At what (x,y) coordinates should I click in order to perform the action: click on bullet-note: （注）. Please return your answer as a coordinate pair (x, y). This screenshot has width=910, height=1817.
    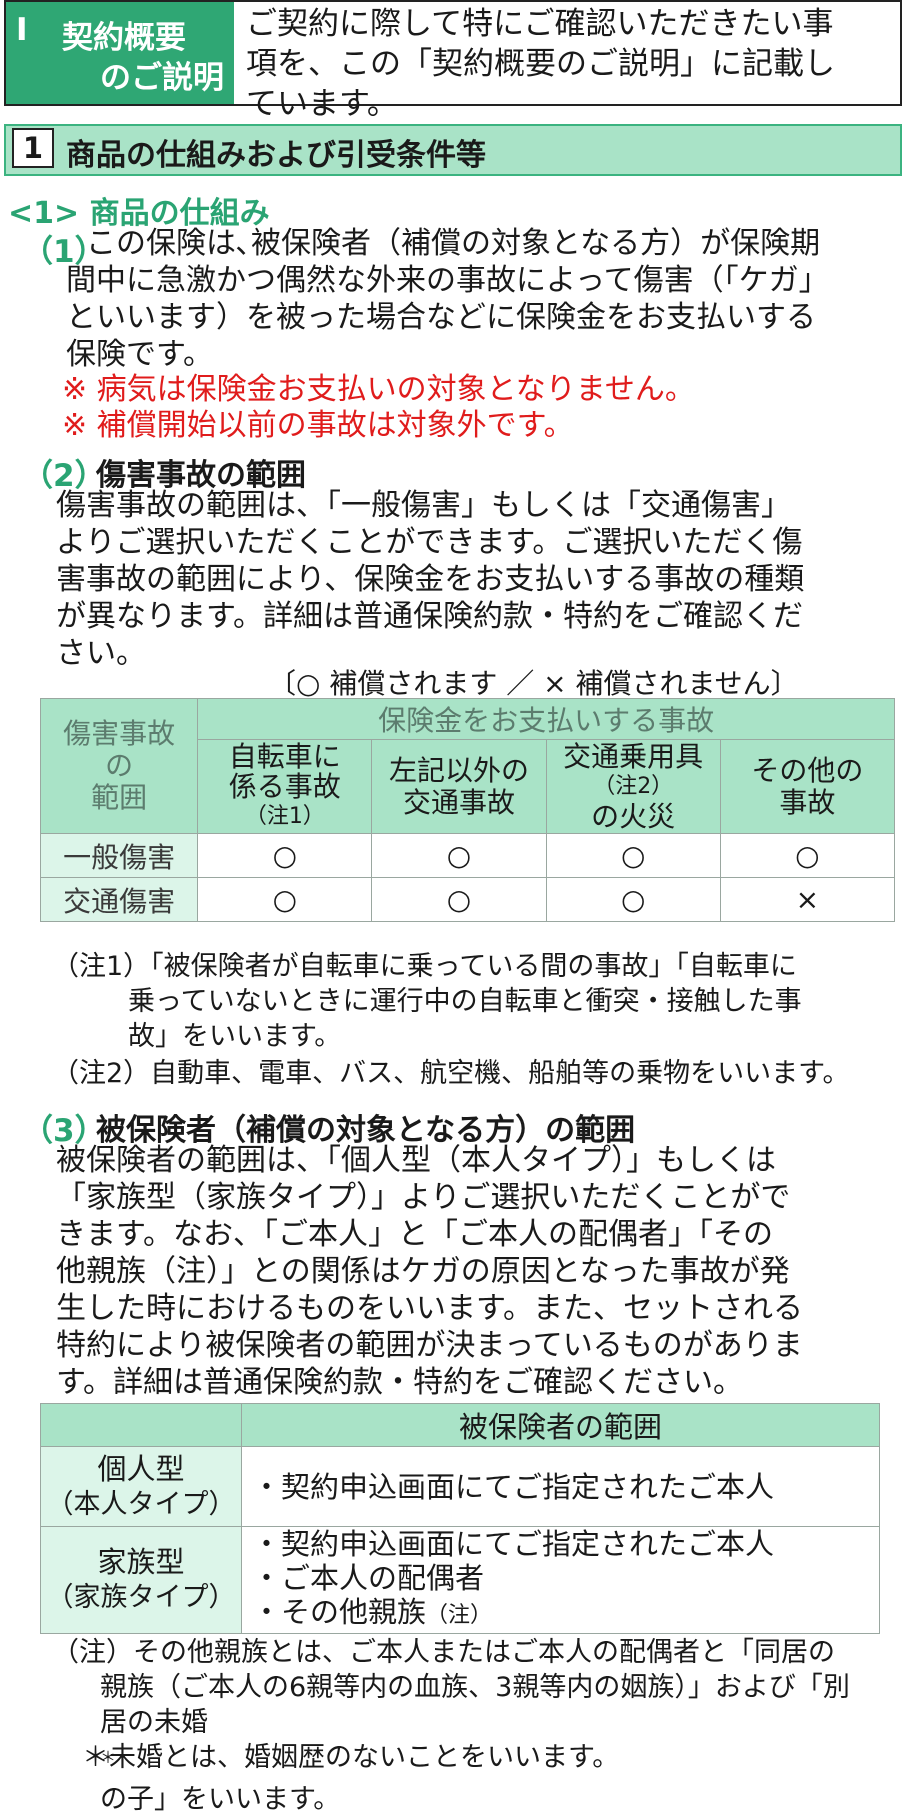
    Looking at the image, I should click on (459, 1615).